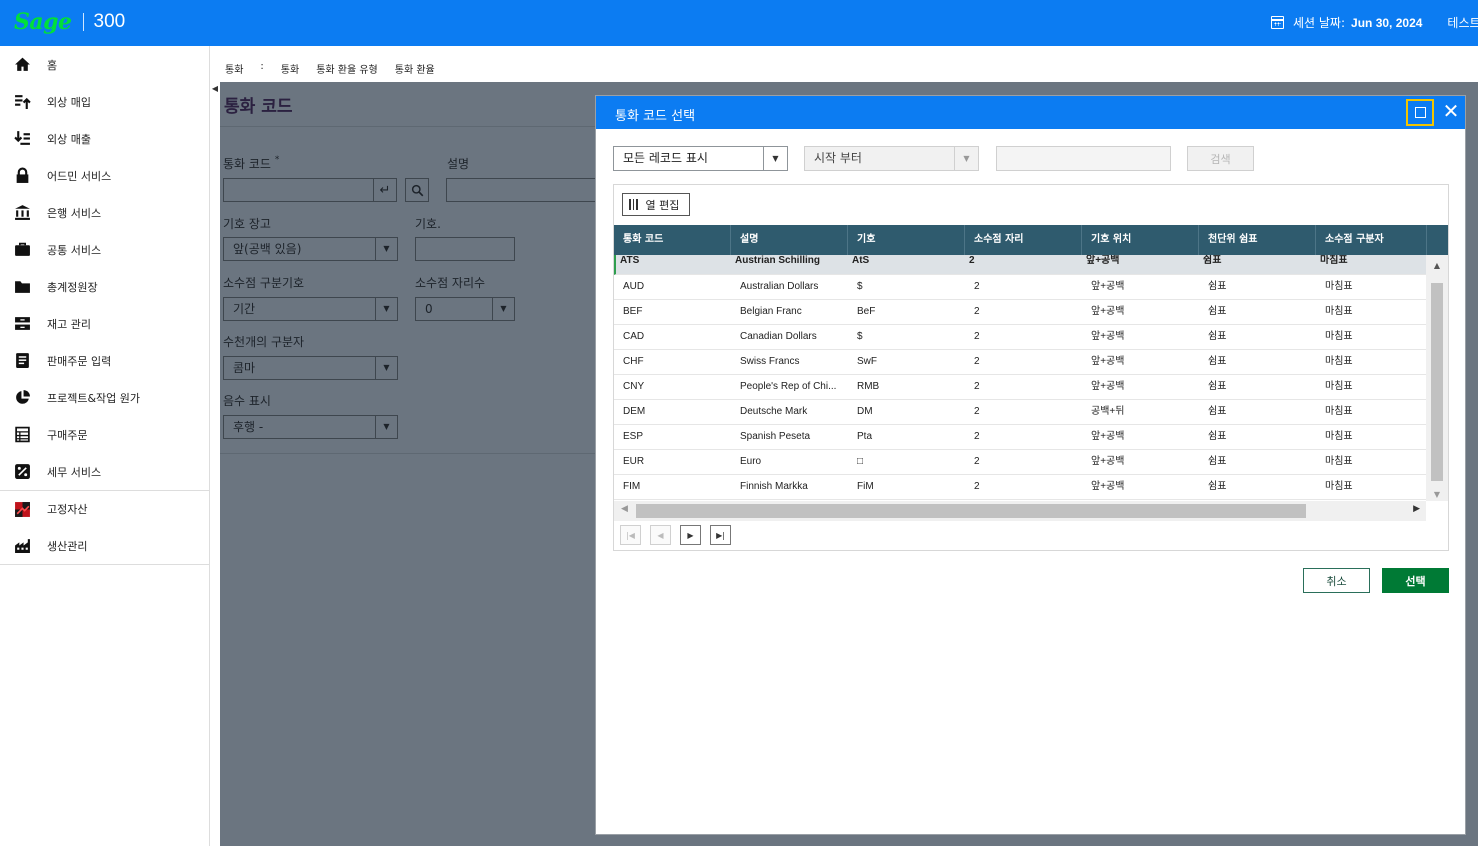  What do you see at coordinates (739, 23) in the screenshot?
I see `top-header: Sage 300 세션 날짜: Jun 30, 2024 테스트` at bounding box center [739, 23].